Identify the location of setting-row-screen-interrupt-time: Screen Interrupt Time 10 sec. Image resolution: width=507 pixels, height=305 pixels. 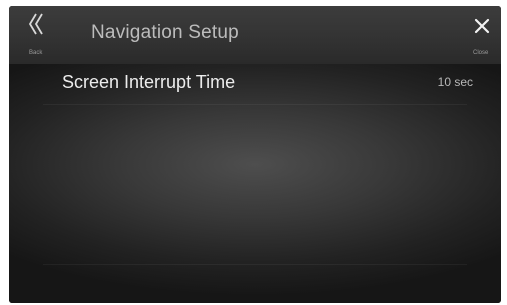
(255, 84).